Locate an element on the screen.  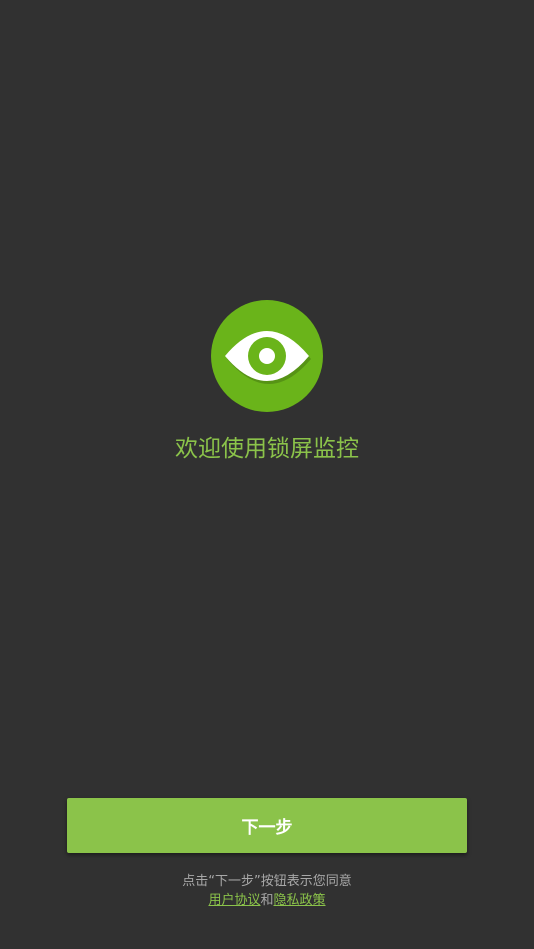
consent-footer: 点击“下一步”按钮表示您同意 用户协议和隐私政策 is located at coordinates (267, 891).